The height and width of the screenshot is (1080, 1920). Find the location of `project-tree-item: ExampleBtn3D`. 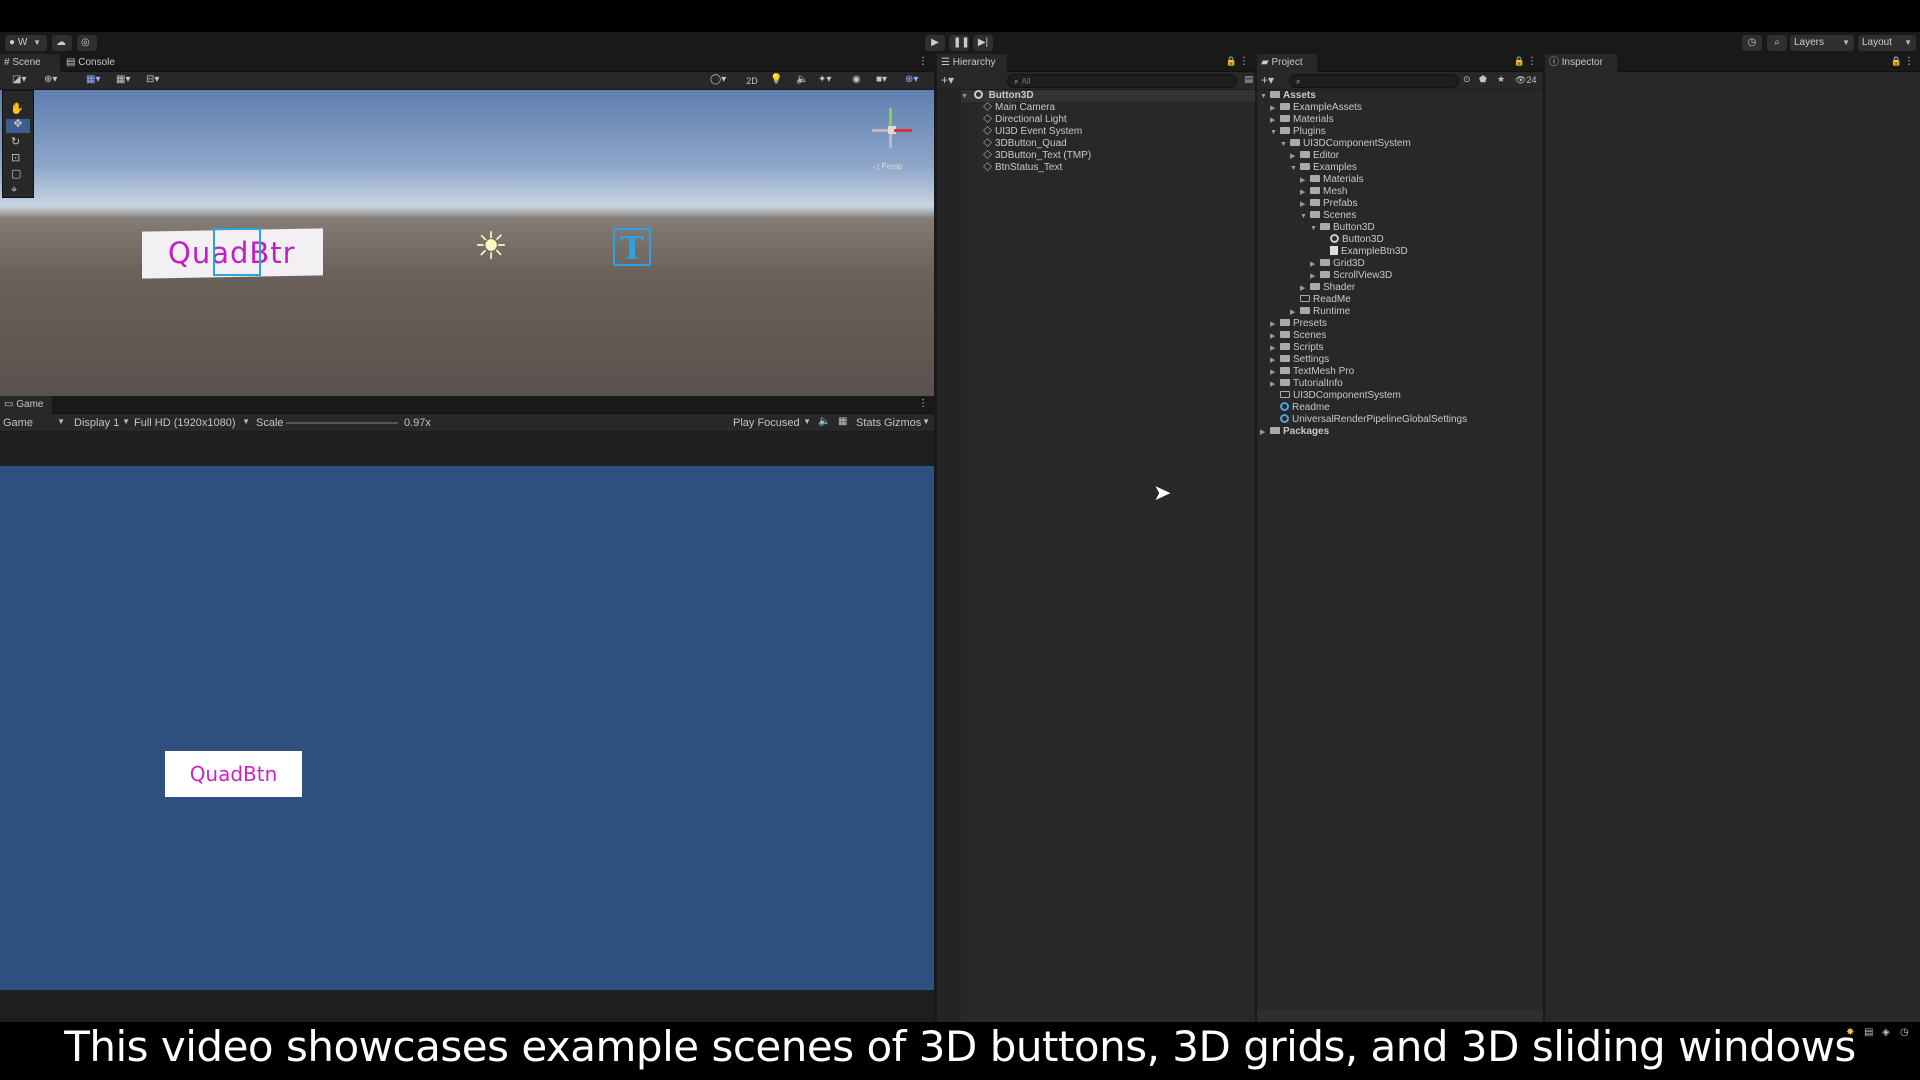

project-tree-item: ExampleBtn3D is located at coordinates (1369, 252).